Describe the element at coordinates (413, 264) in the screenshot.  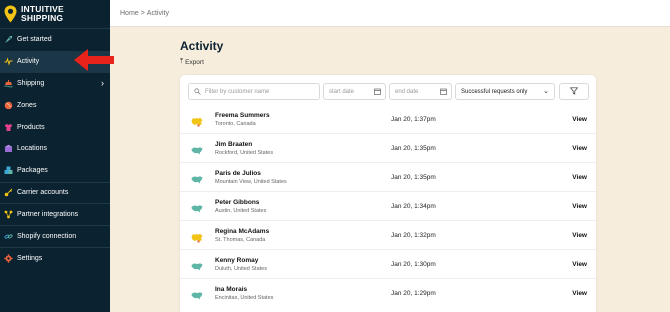
I see `request-date: Jan 20, 1:30pm` at that location.